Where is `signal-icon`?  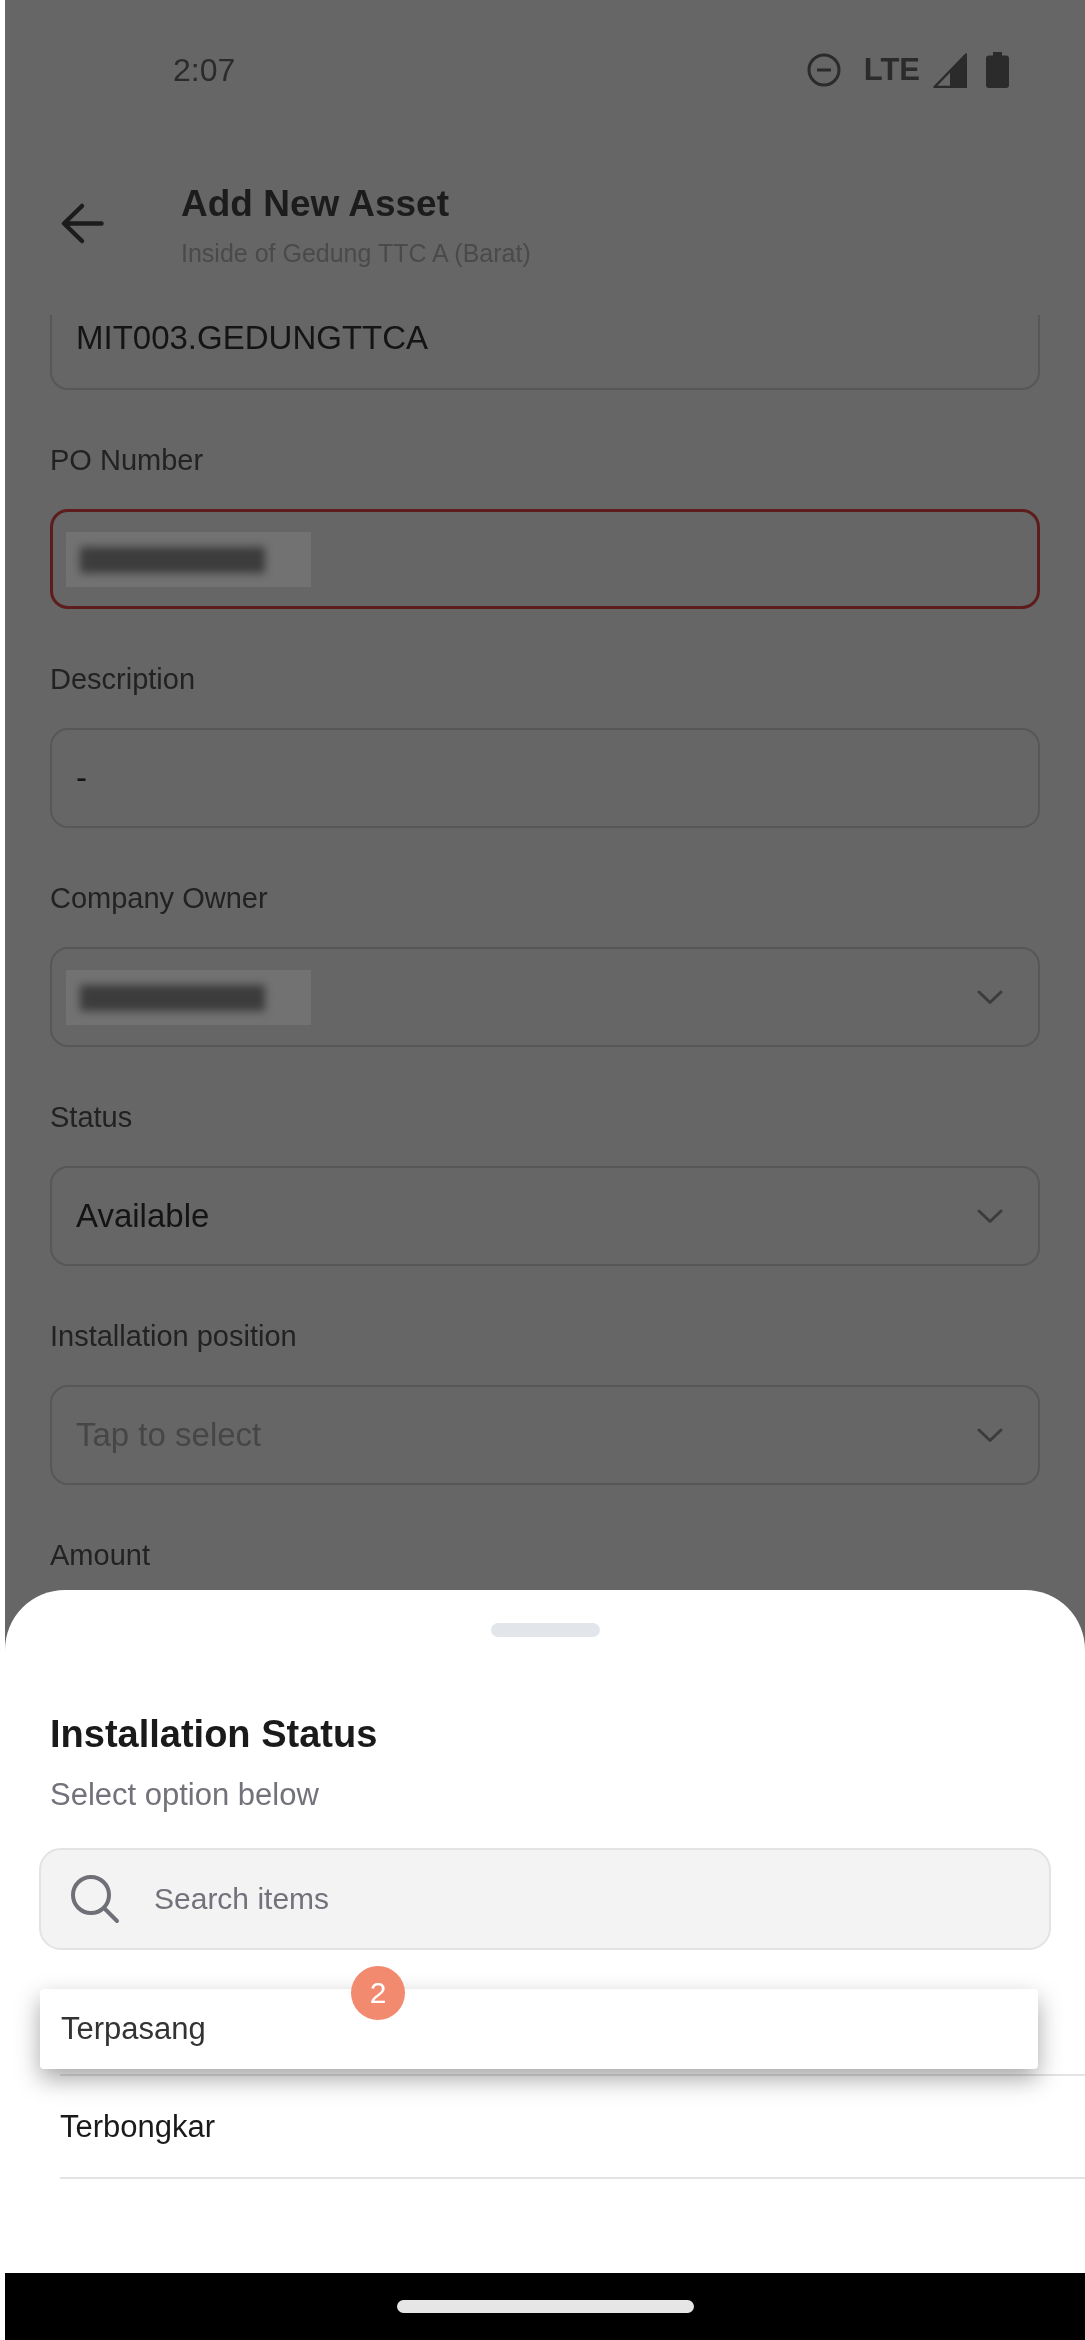 signal-icon is located at coordinates (950, 70).